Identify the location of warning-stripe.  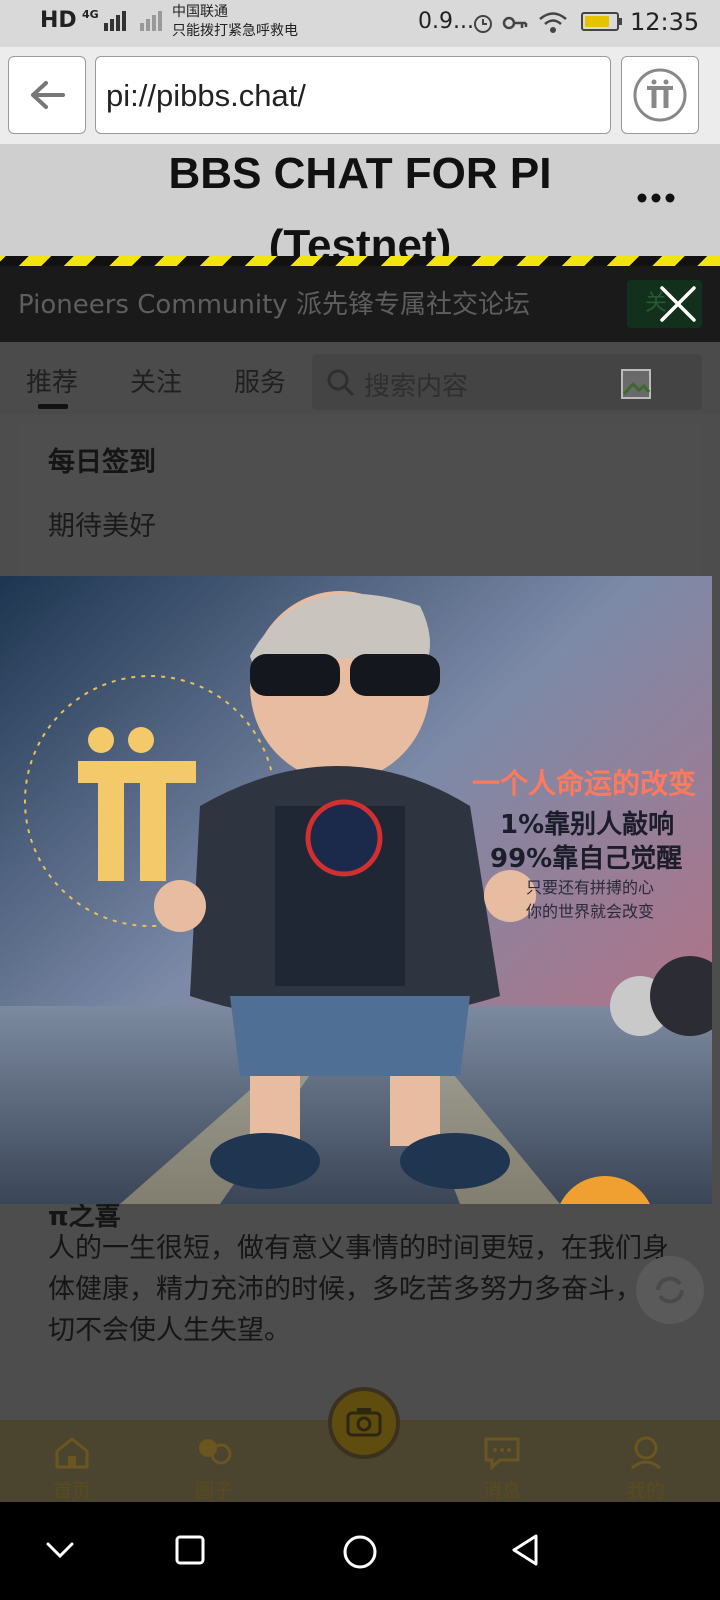
(360, 261).